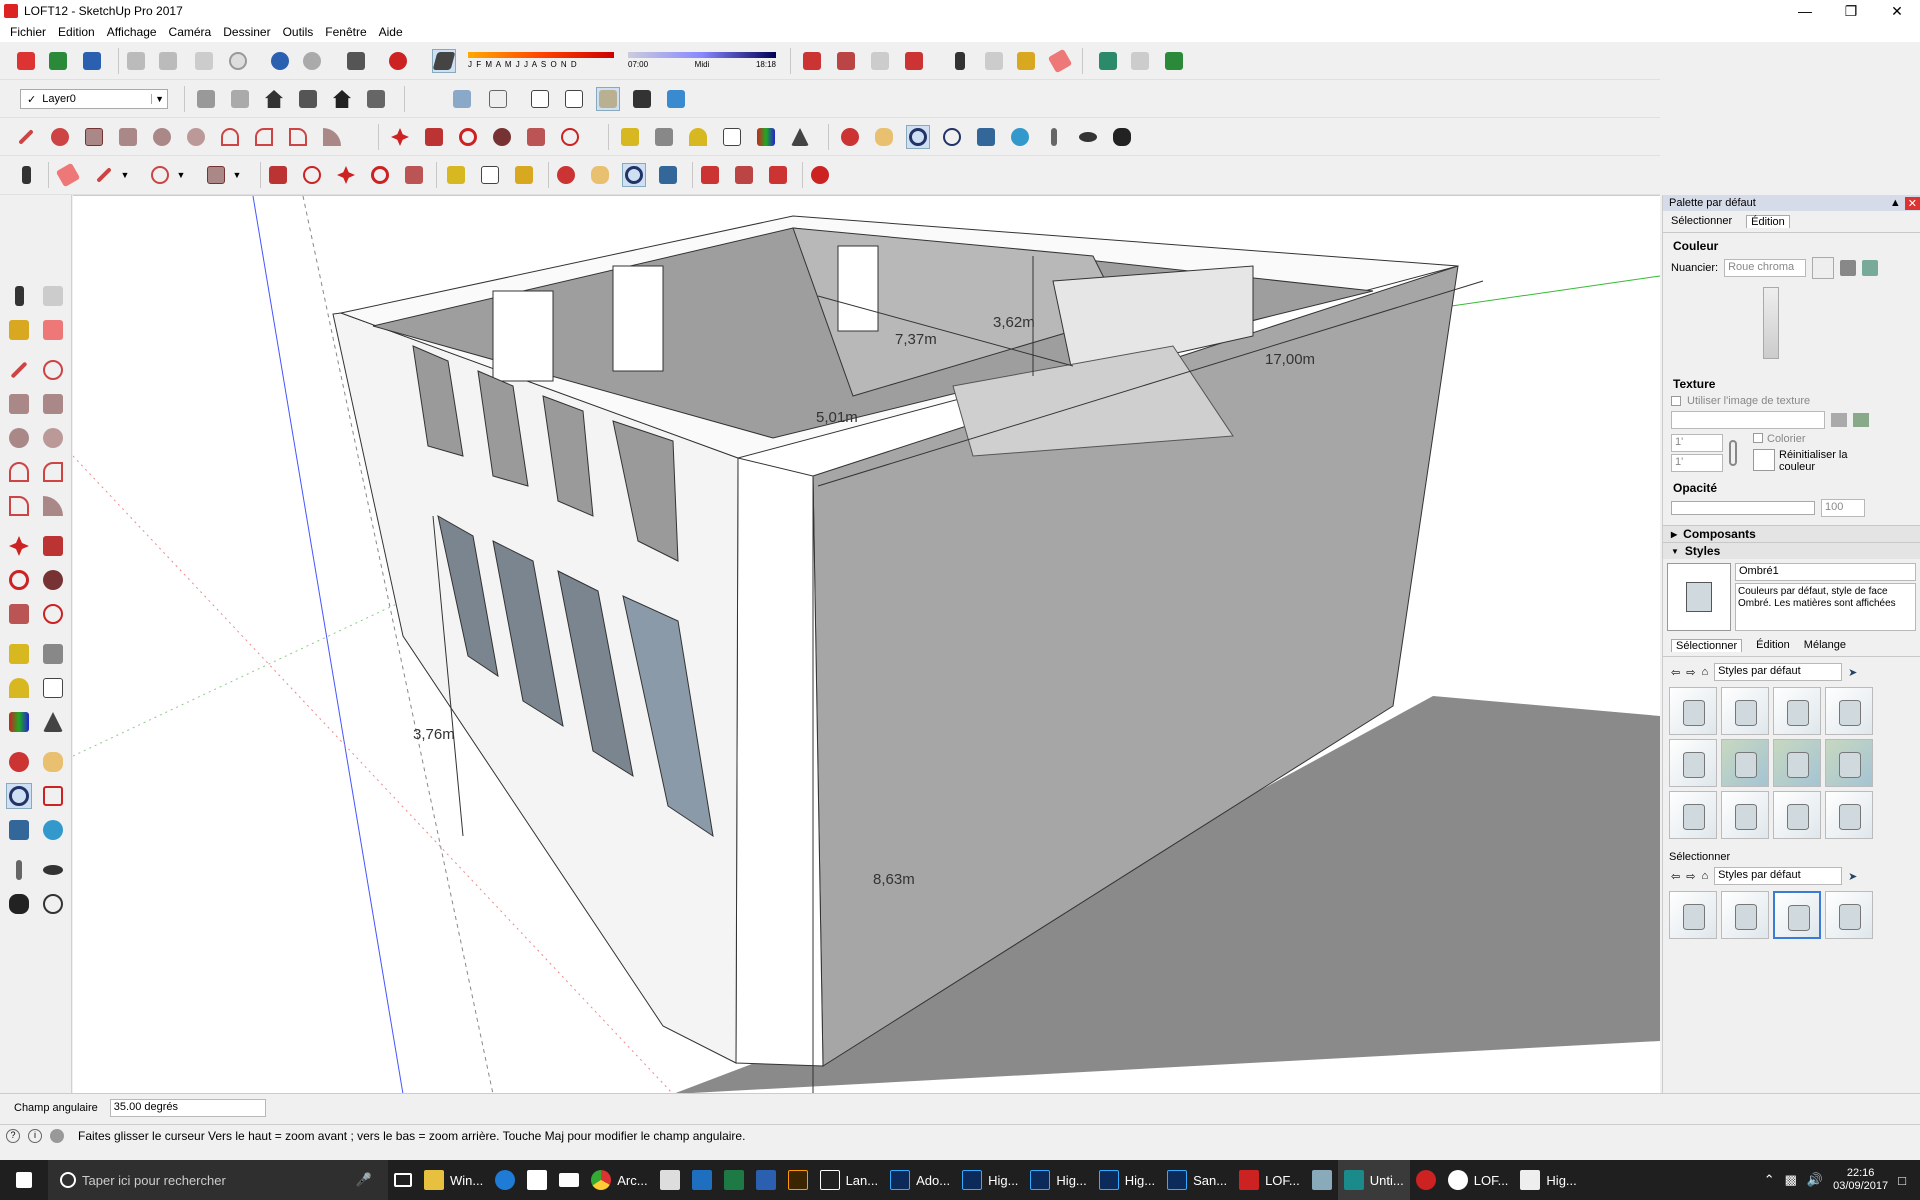 This screenshot has width=1920, height=1200. I want to click on undo-button, so click(280, 61).